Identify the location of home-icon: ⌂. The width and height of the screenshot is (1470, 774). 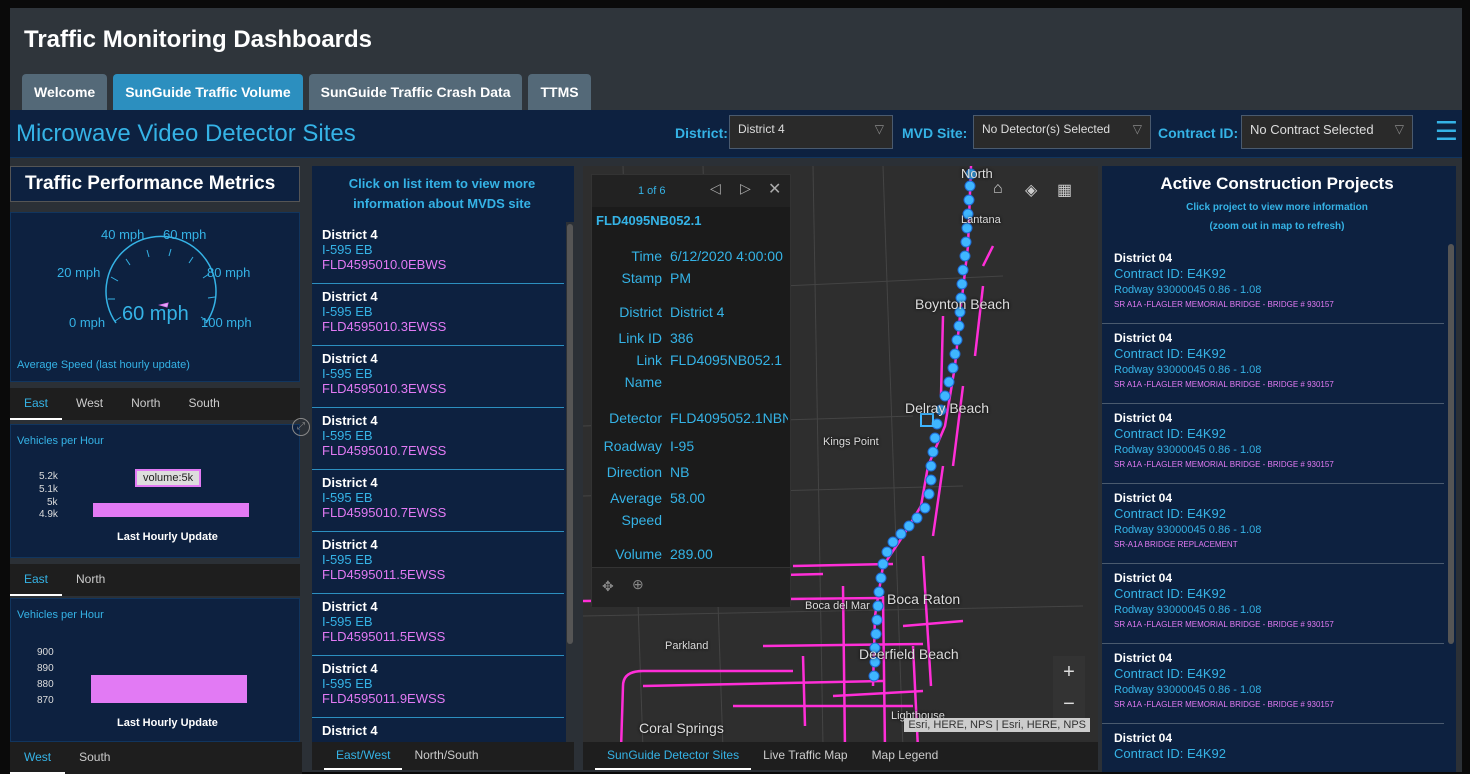
(998, 189).